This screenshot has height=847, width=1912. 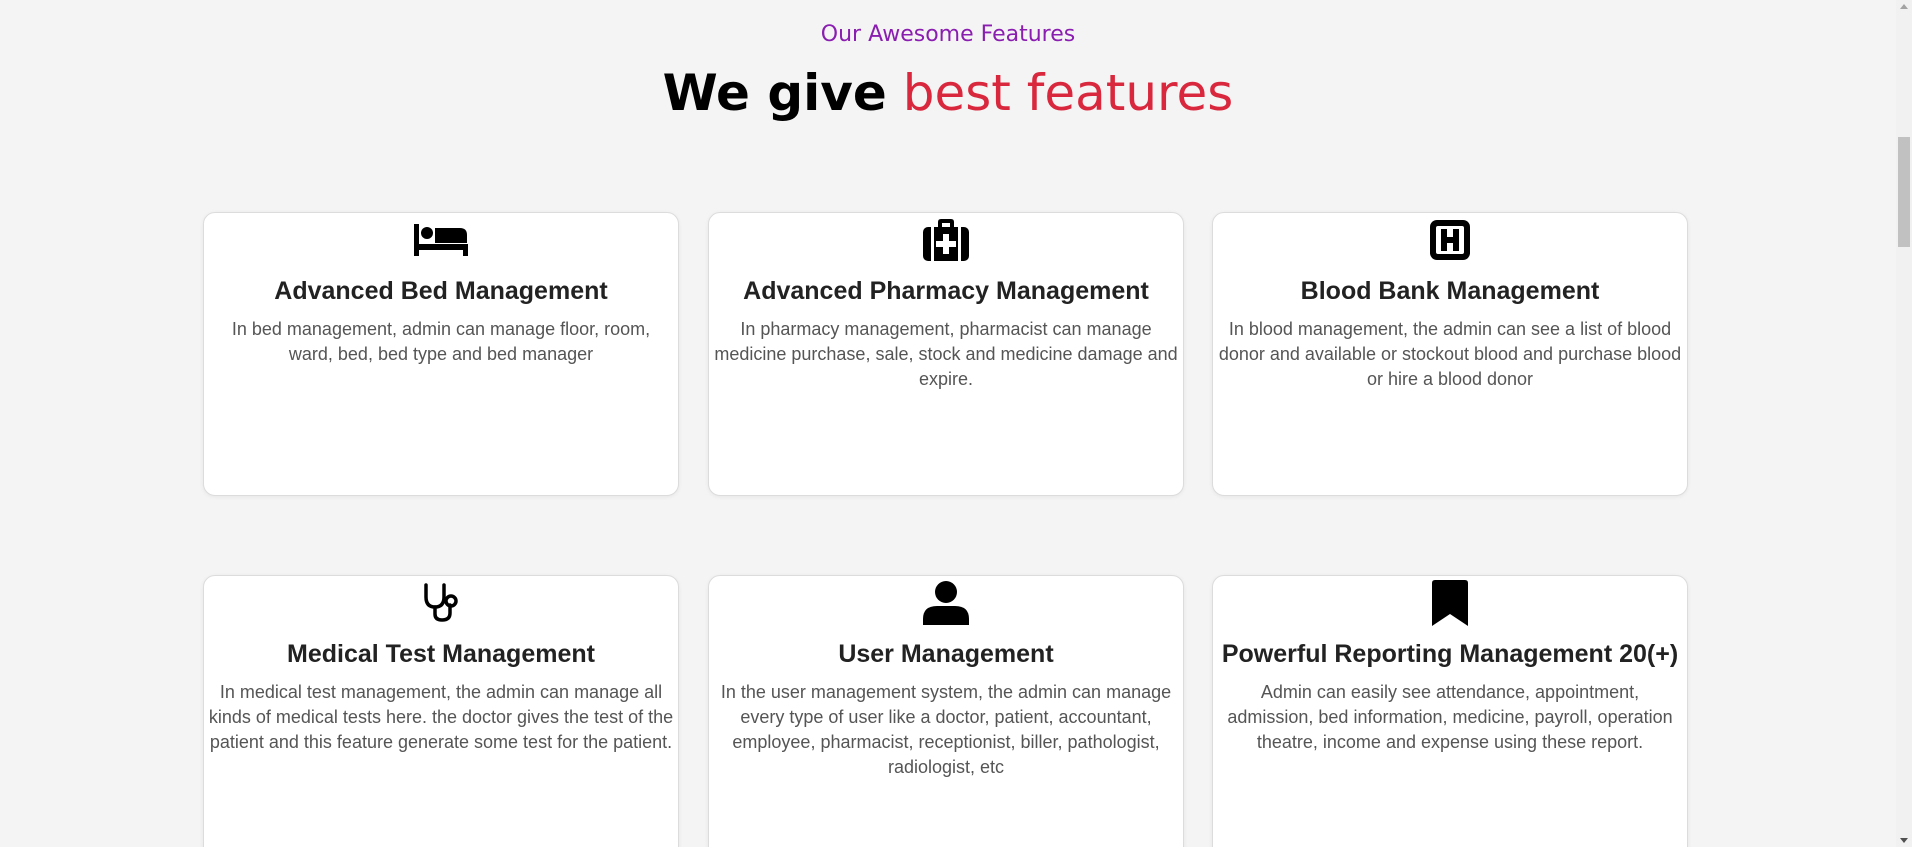 What do you see at coordinates (946, 240) in the screenshot?
I see `first-aid-kit-icon` at bounding box center [946, 240].